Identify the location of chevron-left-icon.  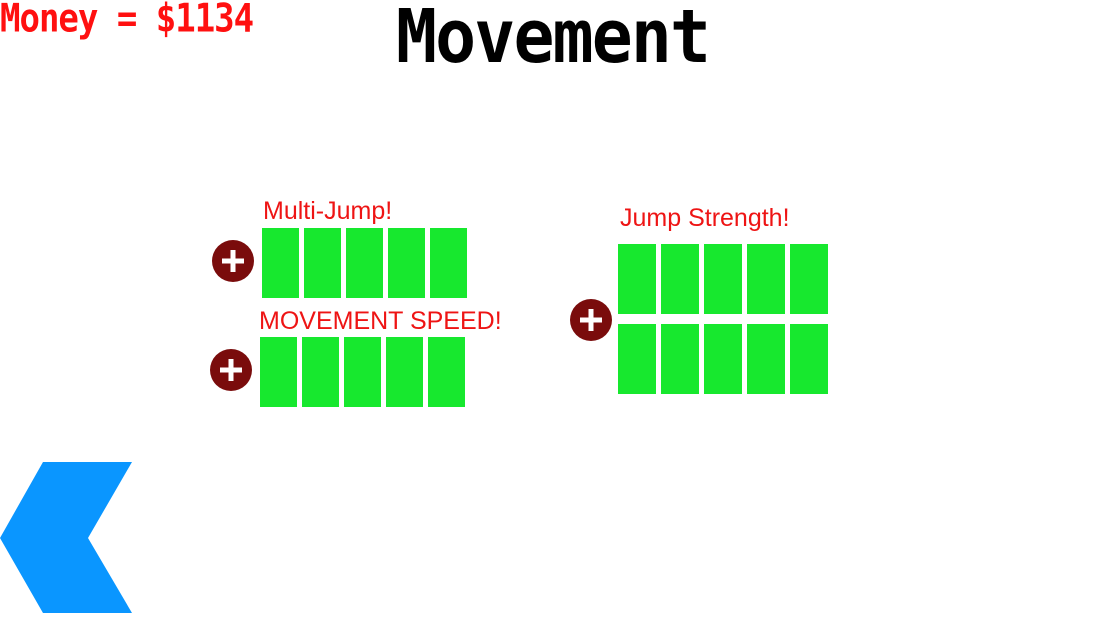
(66, 537).